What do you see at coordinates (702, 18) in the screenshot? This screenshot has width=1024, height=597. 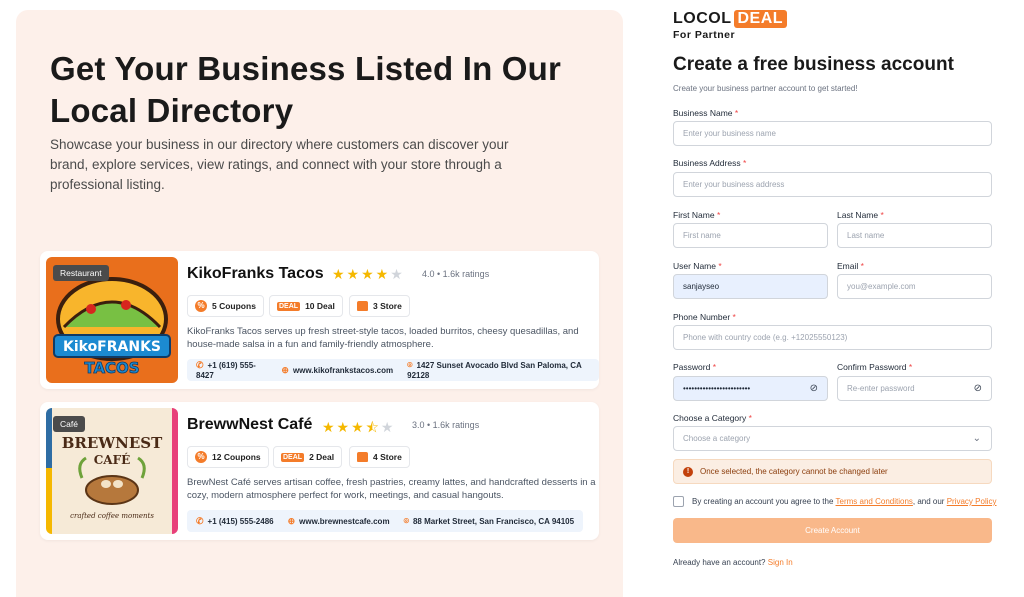 I see `brand-local: LOCOL` at bounding box center [702, 18].